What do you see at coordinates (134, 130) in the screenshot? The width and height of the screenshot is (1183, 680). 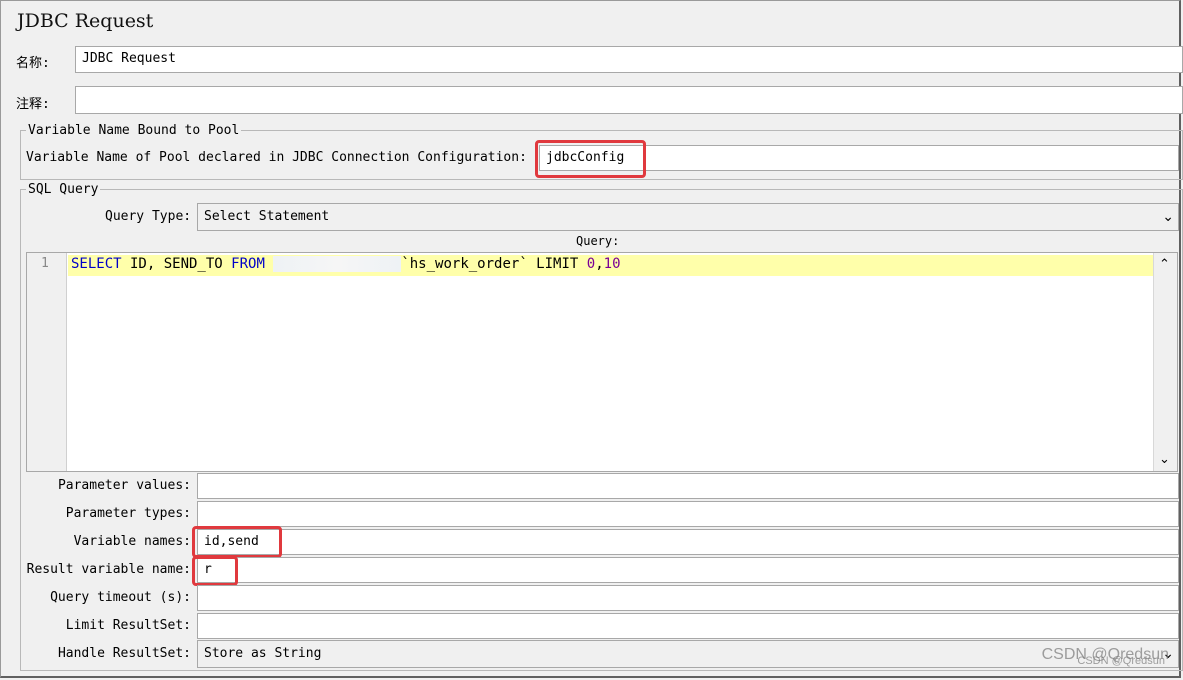 I see `pool-group-legend: Variable Name Bound to Pool` at bounding box center [134, 130].